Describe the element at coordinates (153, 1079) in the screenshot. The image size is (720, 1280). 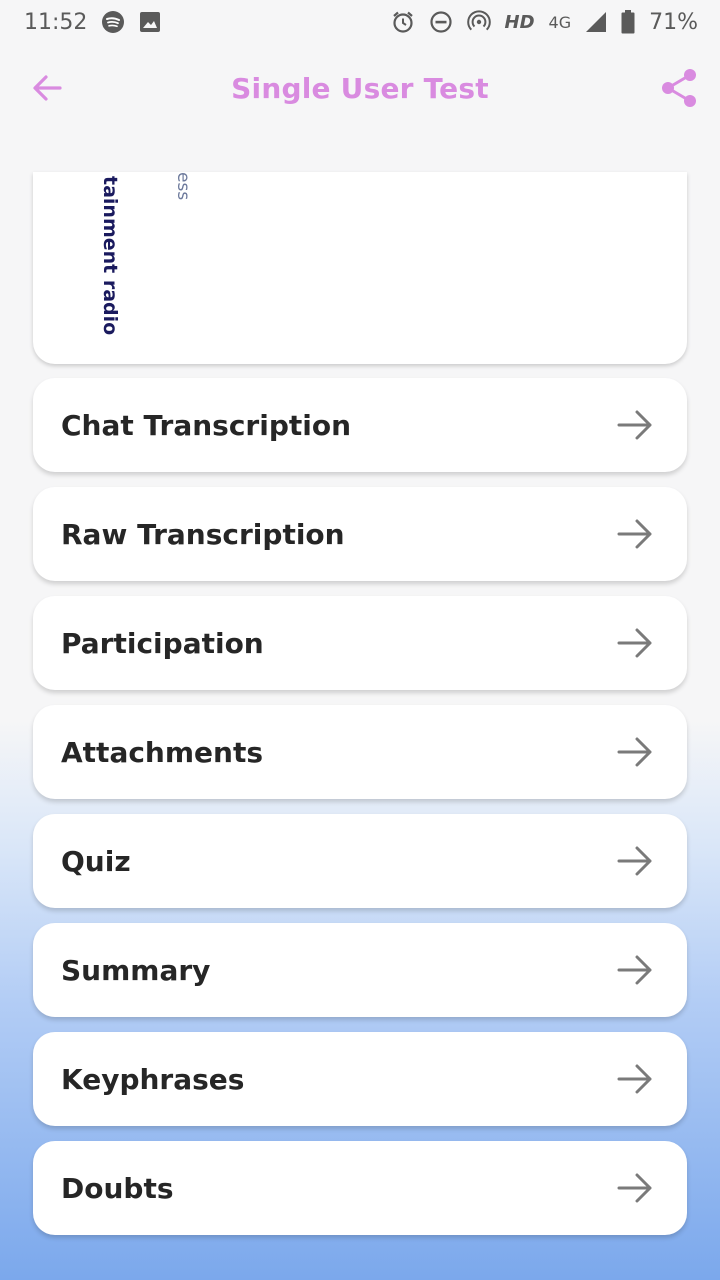
I see `menu-item-label: Keyphrases` at that location.